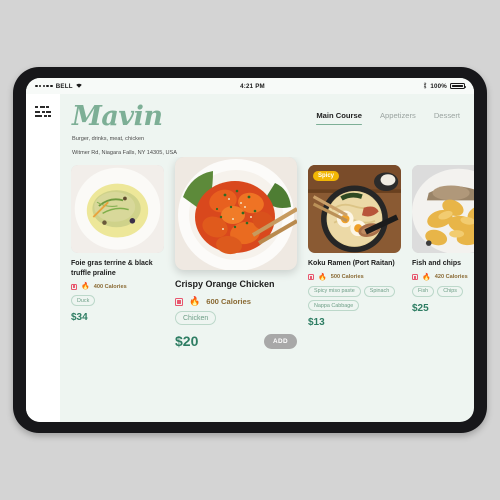 The height and width of the screenshot is (500, 500). I want to click on dish-price-row: $20 ADD, so click(236, 341).